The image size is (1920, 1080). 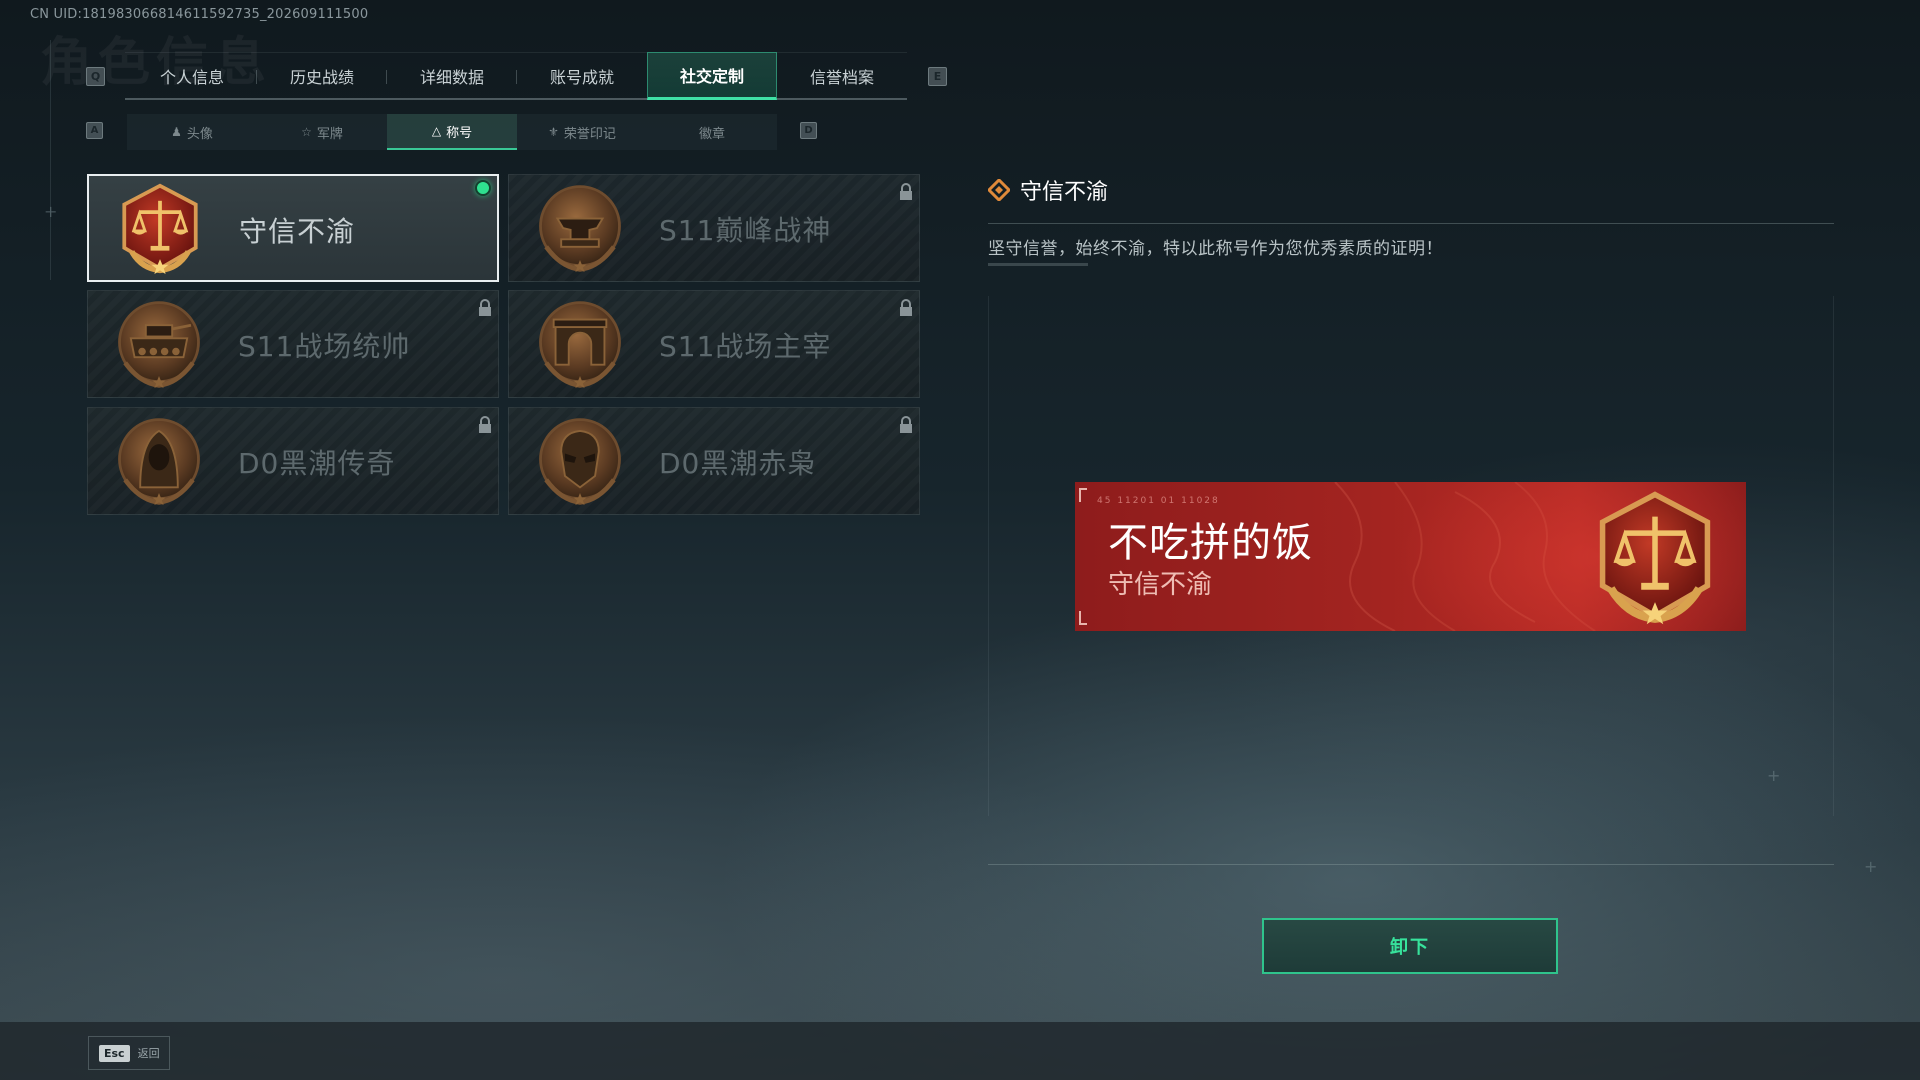 I want to click on title-card-name: S11巅峰战神, so click(x=745, y=230).